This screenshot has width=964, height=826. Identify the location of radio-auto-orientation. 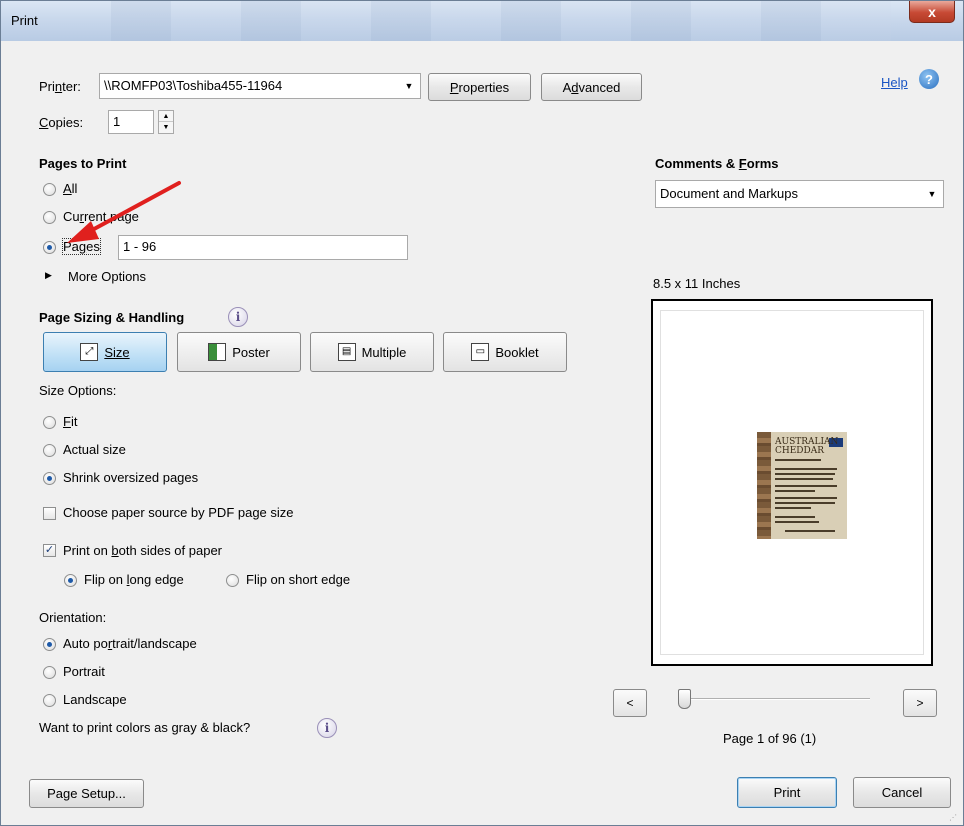
(49, 644).